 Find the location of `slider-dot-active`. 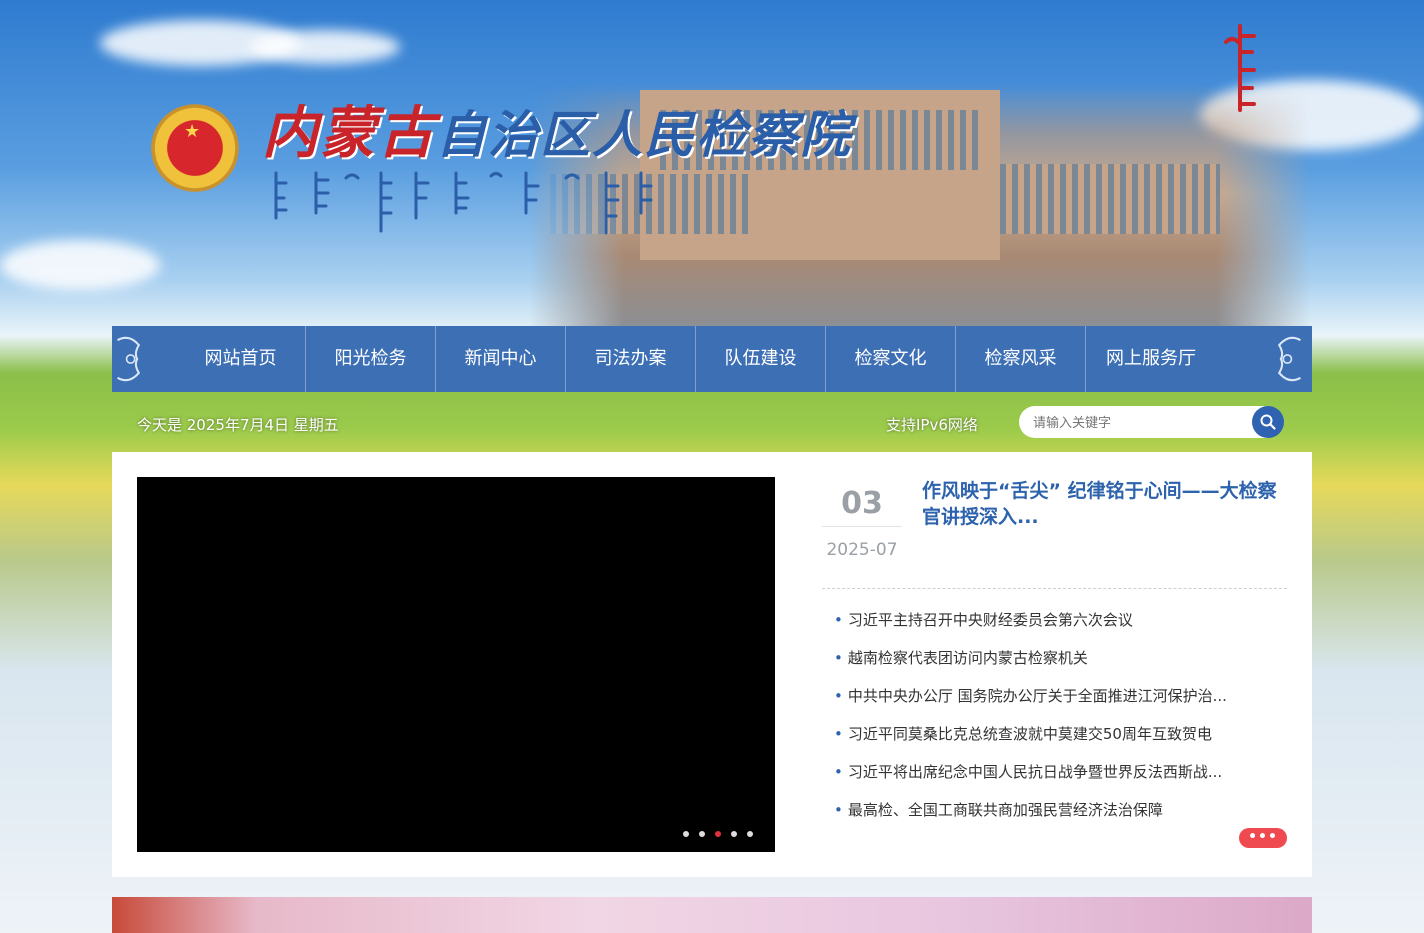

slider-dot-active is located at coordinates (718, 834).